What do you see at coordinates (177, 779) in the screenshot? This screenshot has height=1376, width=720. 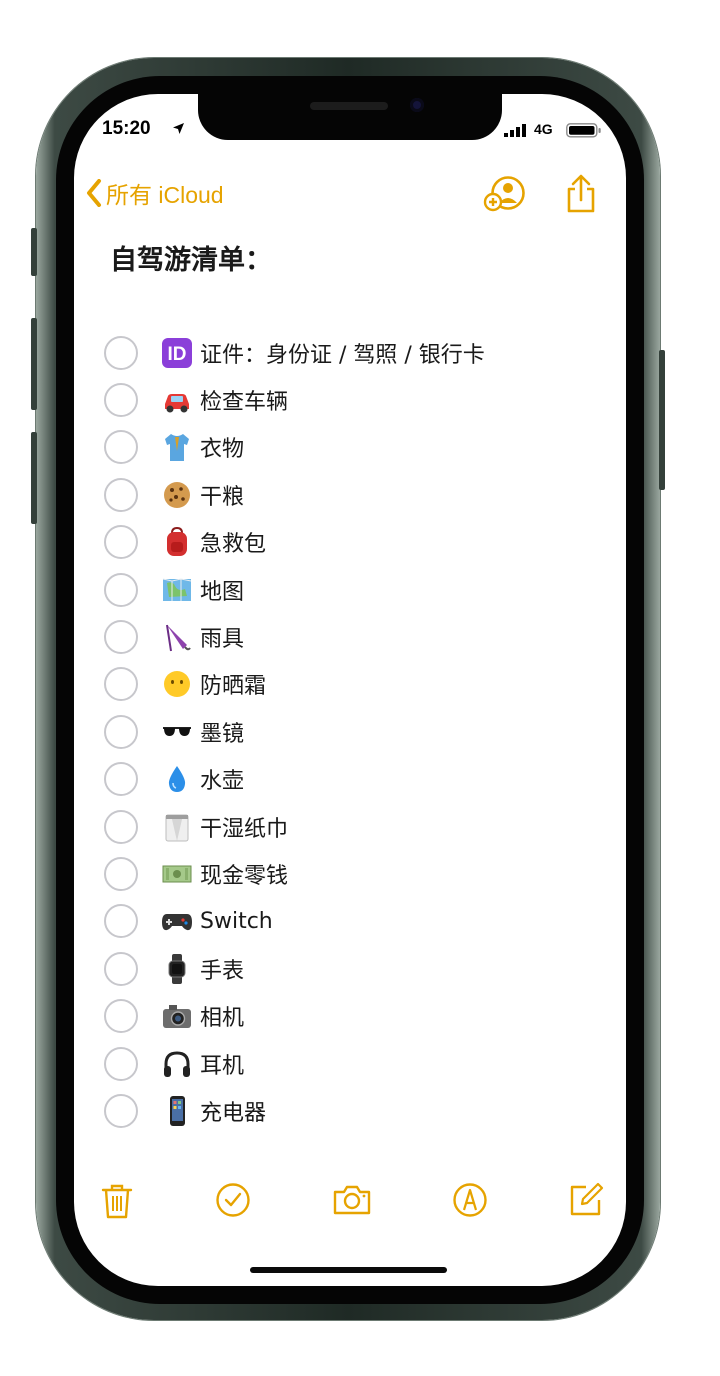 I see `droplet-emoji-icon` at bounding box center [177, 779].